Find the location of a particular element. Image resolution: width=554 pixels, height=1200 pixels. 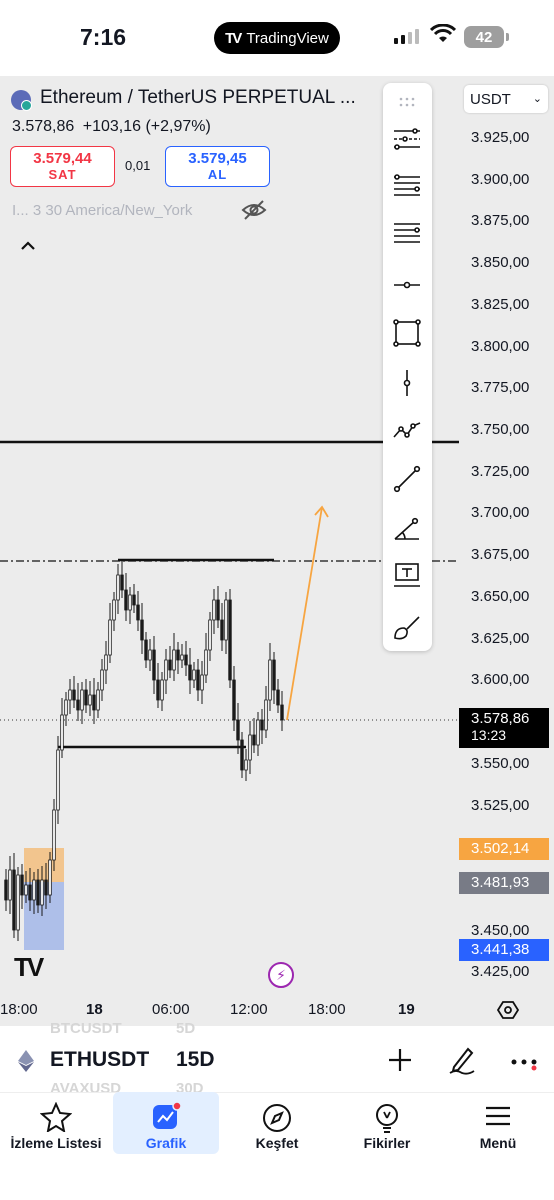

trend-line-icon is located at coordinates (407, 479).